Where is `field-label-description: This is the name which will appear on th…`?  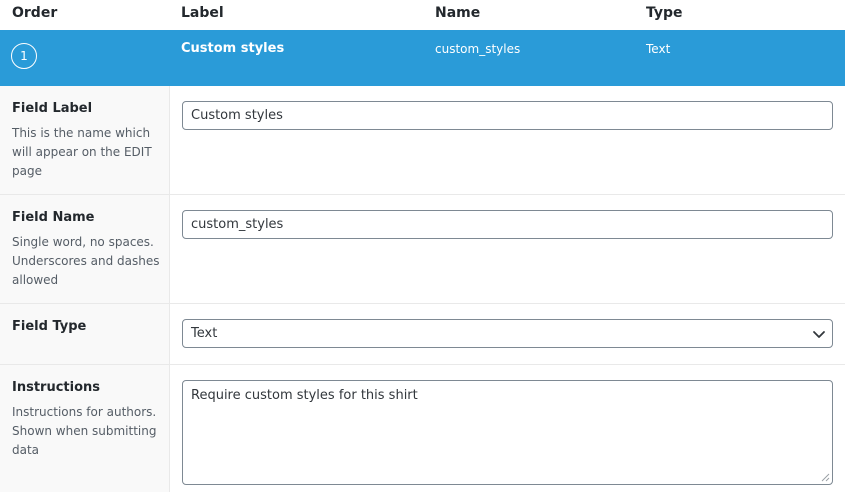 field-label-description: This is the name which will appear on th… is located at coordinates (82, 152).